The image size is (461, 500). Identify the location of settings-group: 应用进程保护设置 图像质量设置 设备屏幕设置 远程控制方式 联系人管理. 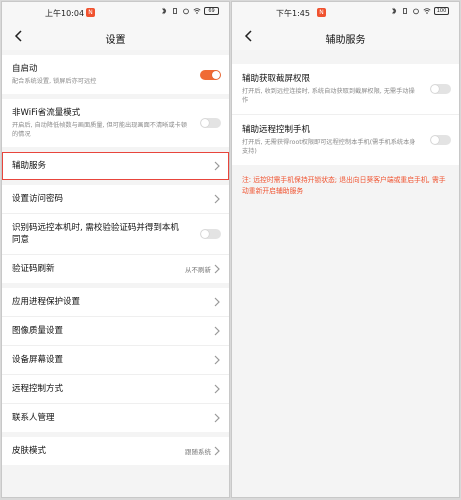
(115, 360).